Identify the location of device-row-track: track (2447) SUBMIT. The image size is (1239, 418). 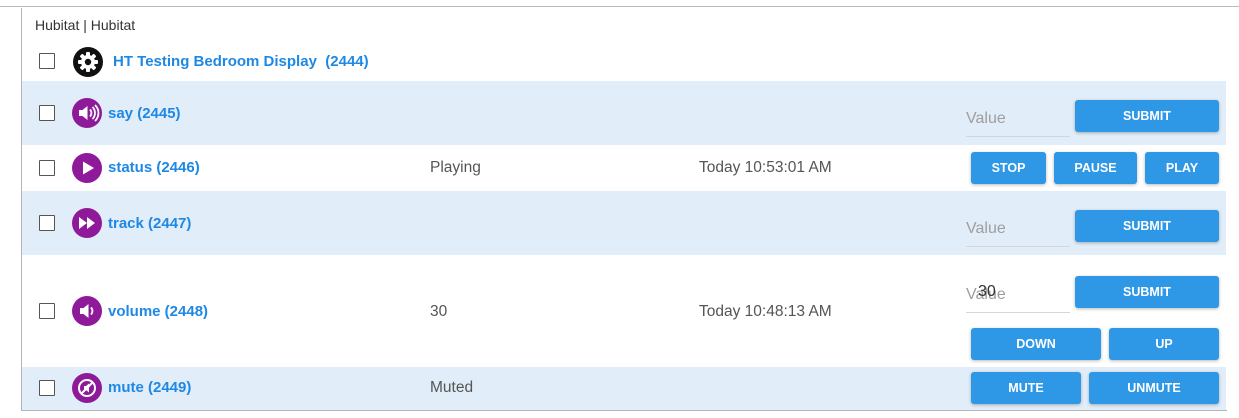
(624, 223).